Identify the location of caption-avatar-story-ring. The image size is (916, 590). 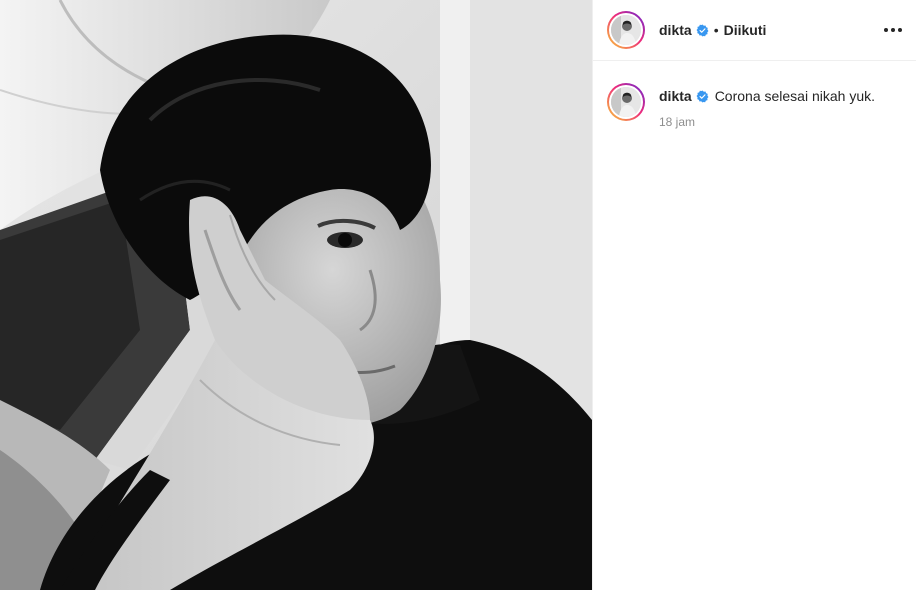
(626, 102).